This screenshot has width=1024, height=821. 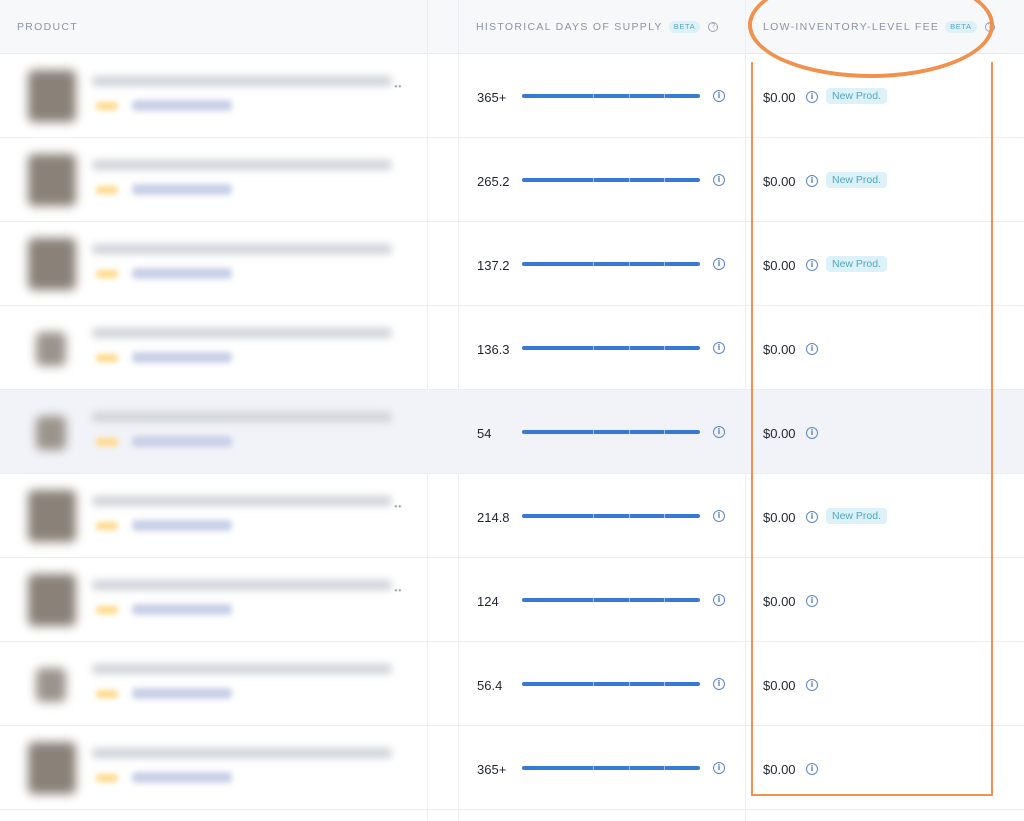 I want to click on days-of-supply-value: 214.8, so click(x=493, y=517).